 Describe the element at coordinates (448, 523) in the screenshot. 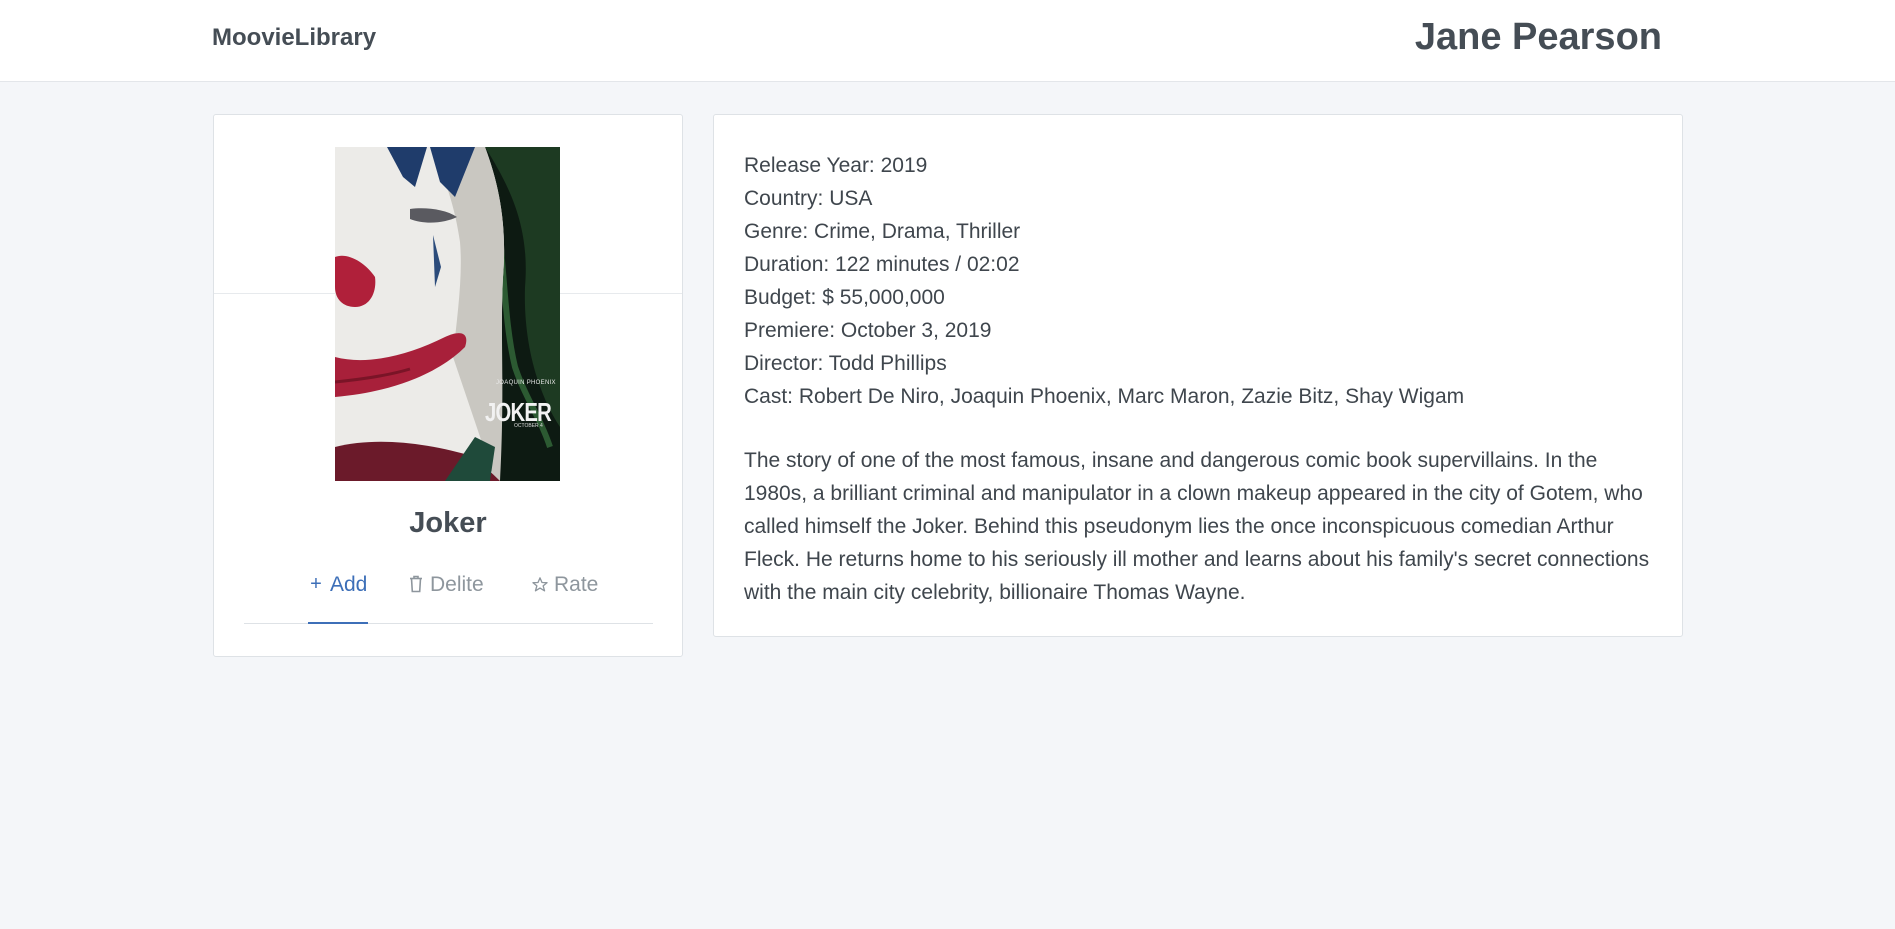

I see `movie-title: Joker` at that location.